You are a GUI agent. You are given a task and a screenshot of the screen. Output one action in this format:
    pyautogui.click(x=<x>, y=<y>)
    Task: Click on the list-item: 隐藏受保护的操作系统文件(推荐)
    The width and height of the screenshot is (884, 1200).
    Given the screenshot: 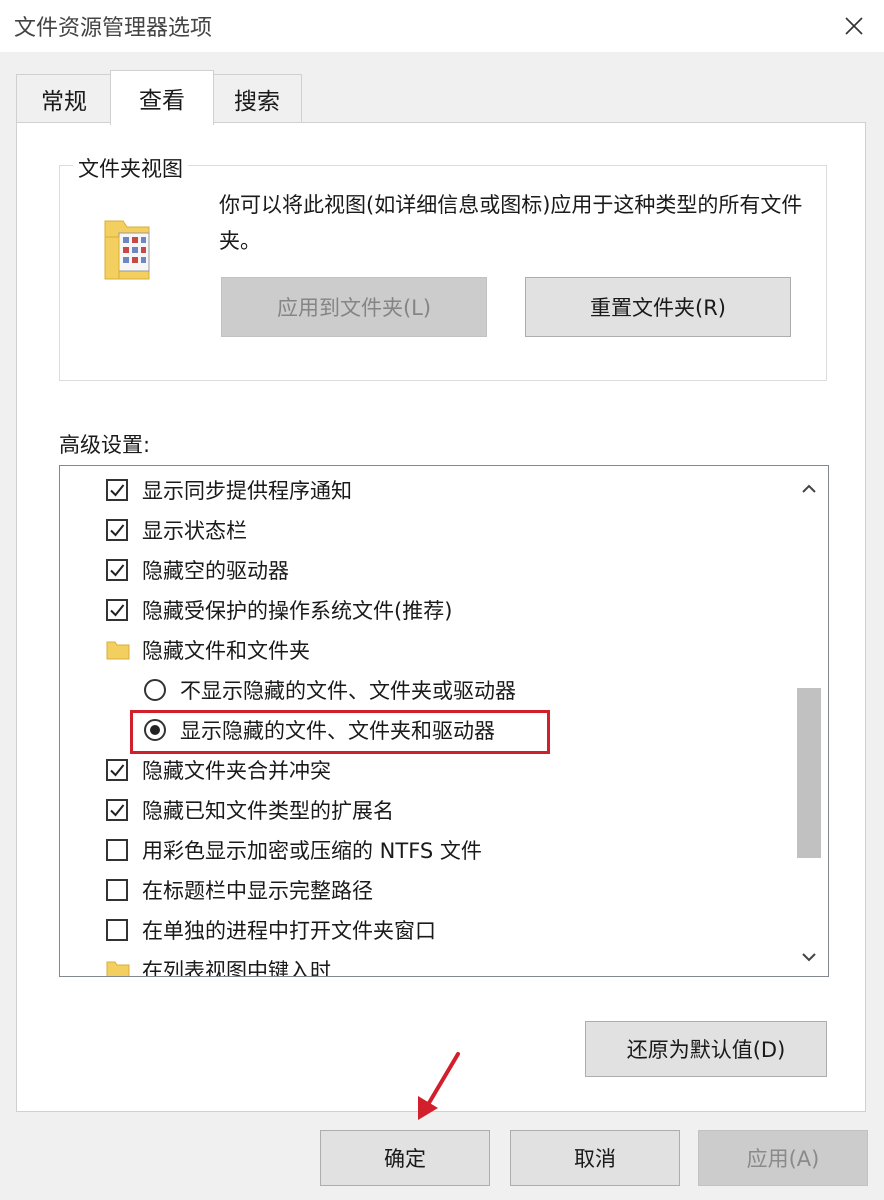 What is the action you would take?
    pyautogui.click(x=425, y=610)
    